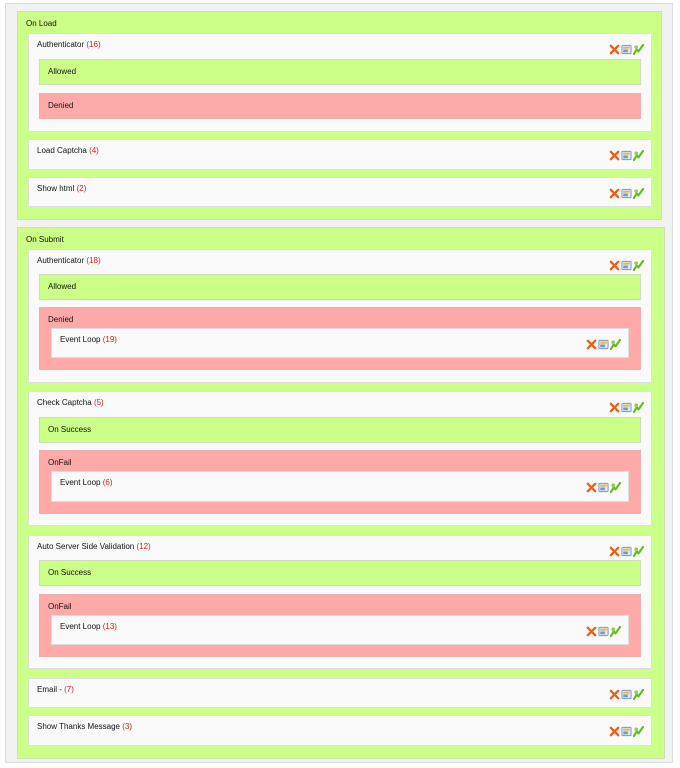 The width and height of the screenshot is (680, 768). Describe the element at coordinates (107, 482) in the screenshot. I see `action-count: (6)` at that location.